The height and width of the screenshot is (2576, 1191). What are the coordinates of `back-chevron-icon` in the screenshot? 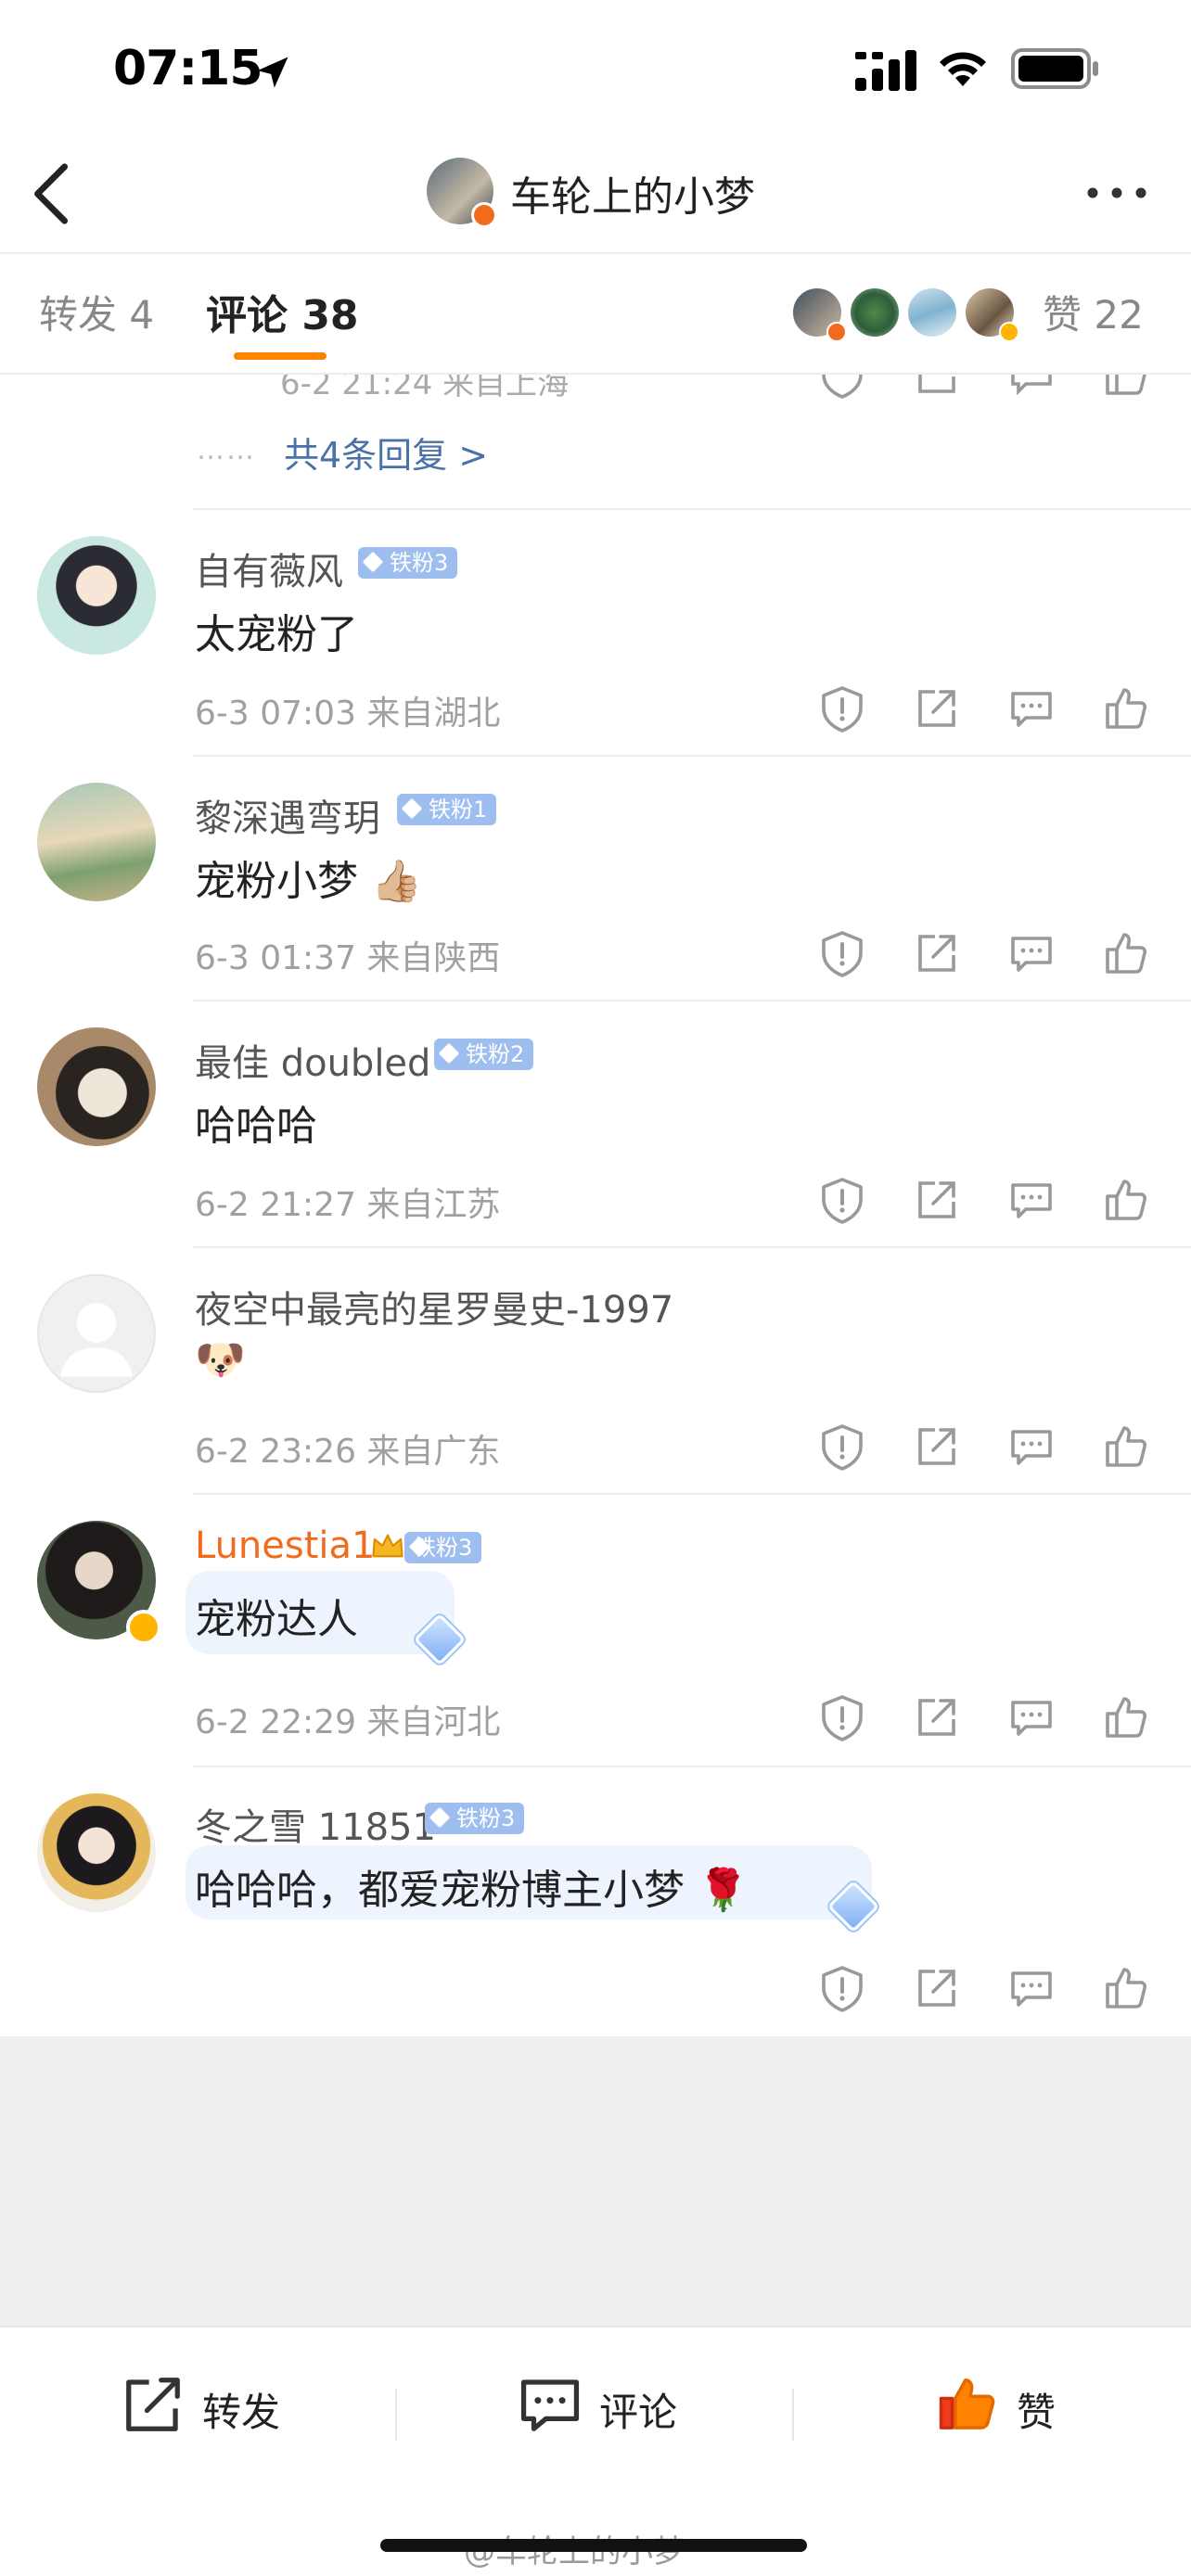 It's located at (52, 193).